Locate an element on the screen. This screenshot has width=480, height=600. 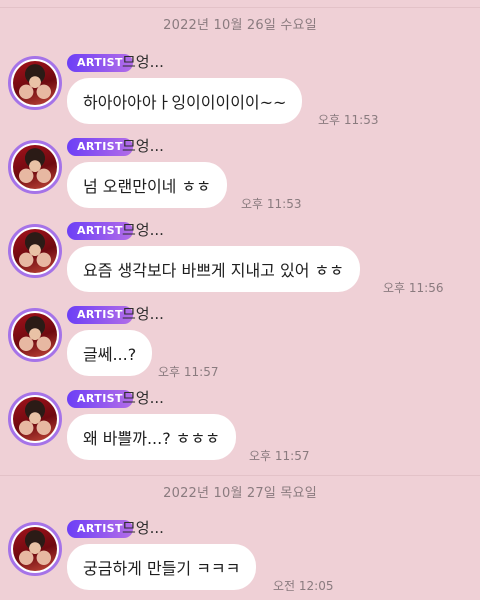
message-bubble: 하아아아아ㅏ잉이이이이이~~ is located at coordinates (185, 101).